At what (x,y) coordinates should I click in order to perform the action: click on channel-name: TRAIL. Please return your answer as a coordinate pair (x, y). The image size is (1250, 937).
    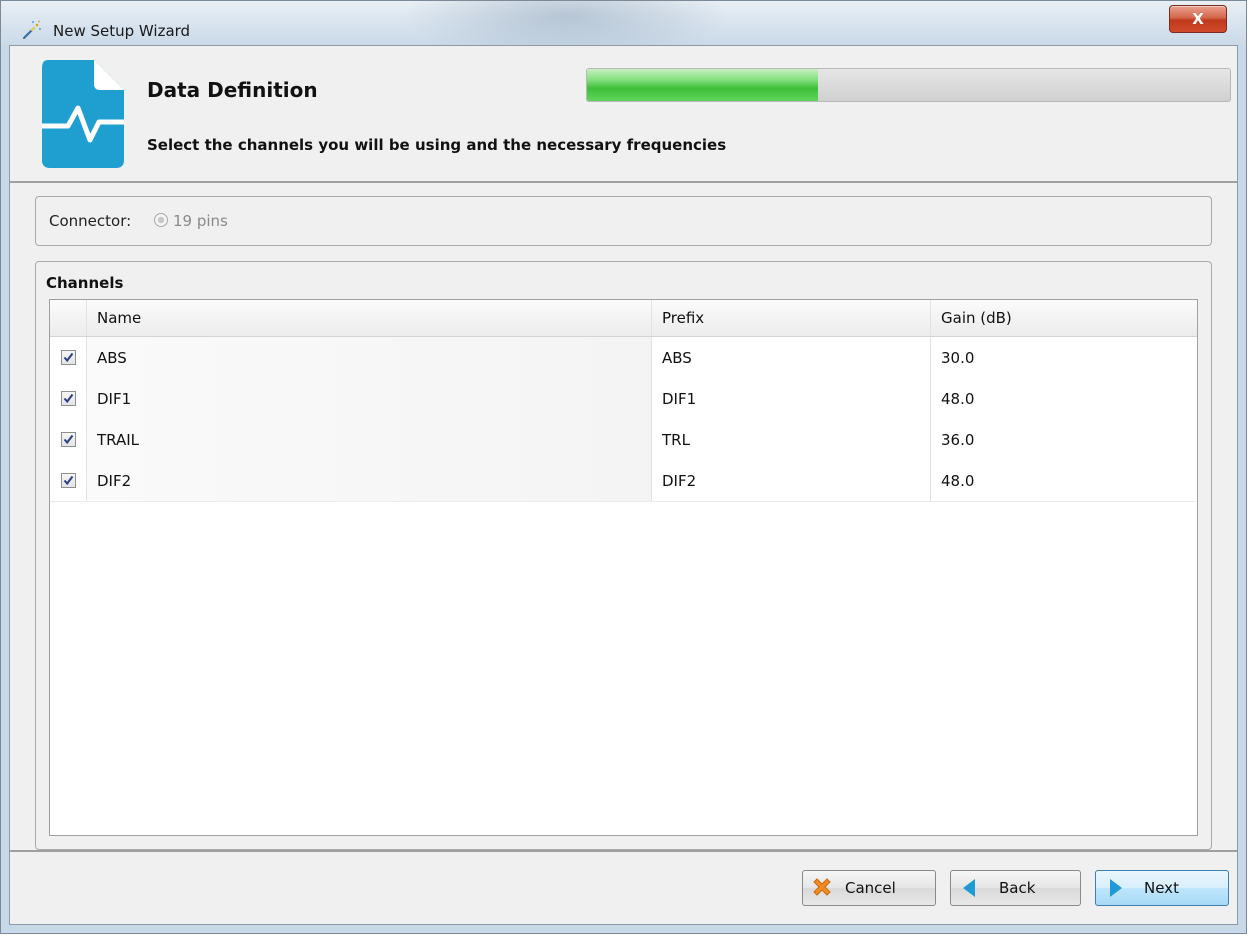
    Looking at the image, I should click on (369, 439).